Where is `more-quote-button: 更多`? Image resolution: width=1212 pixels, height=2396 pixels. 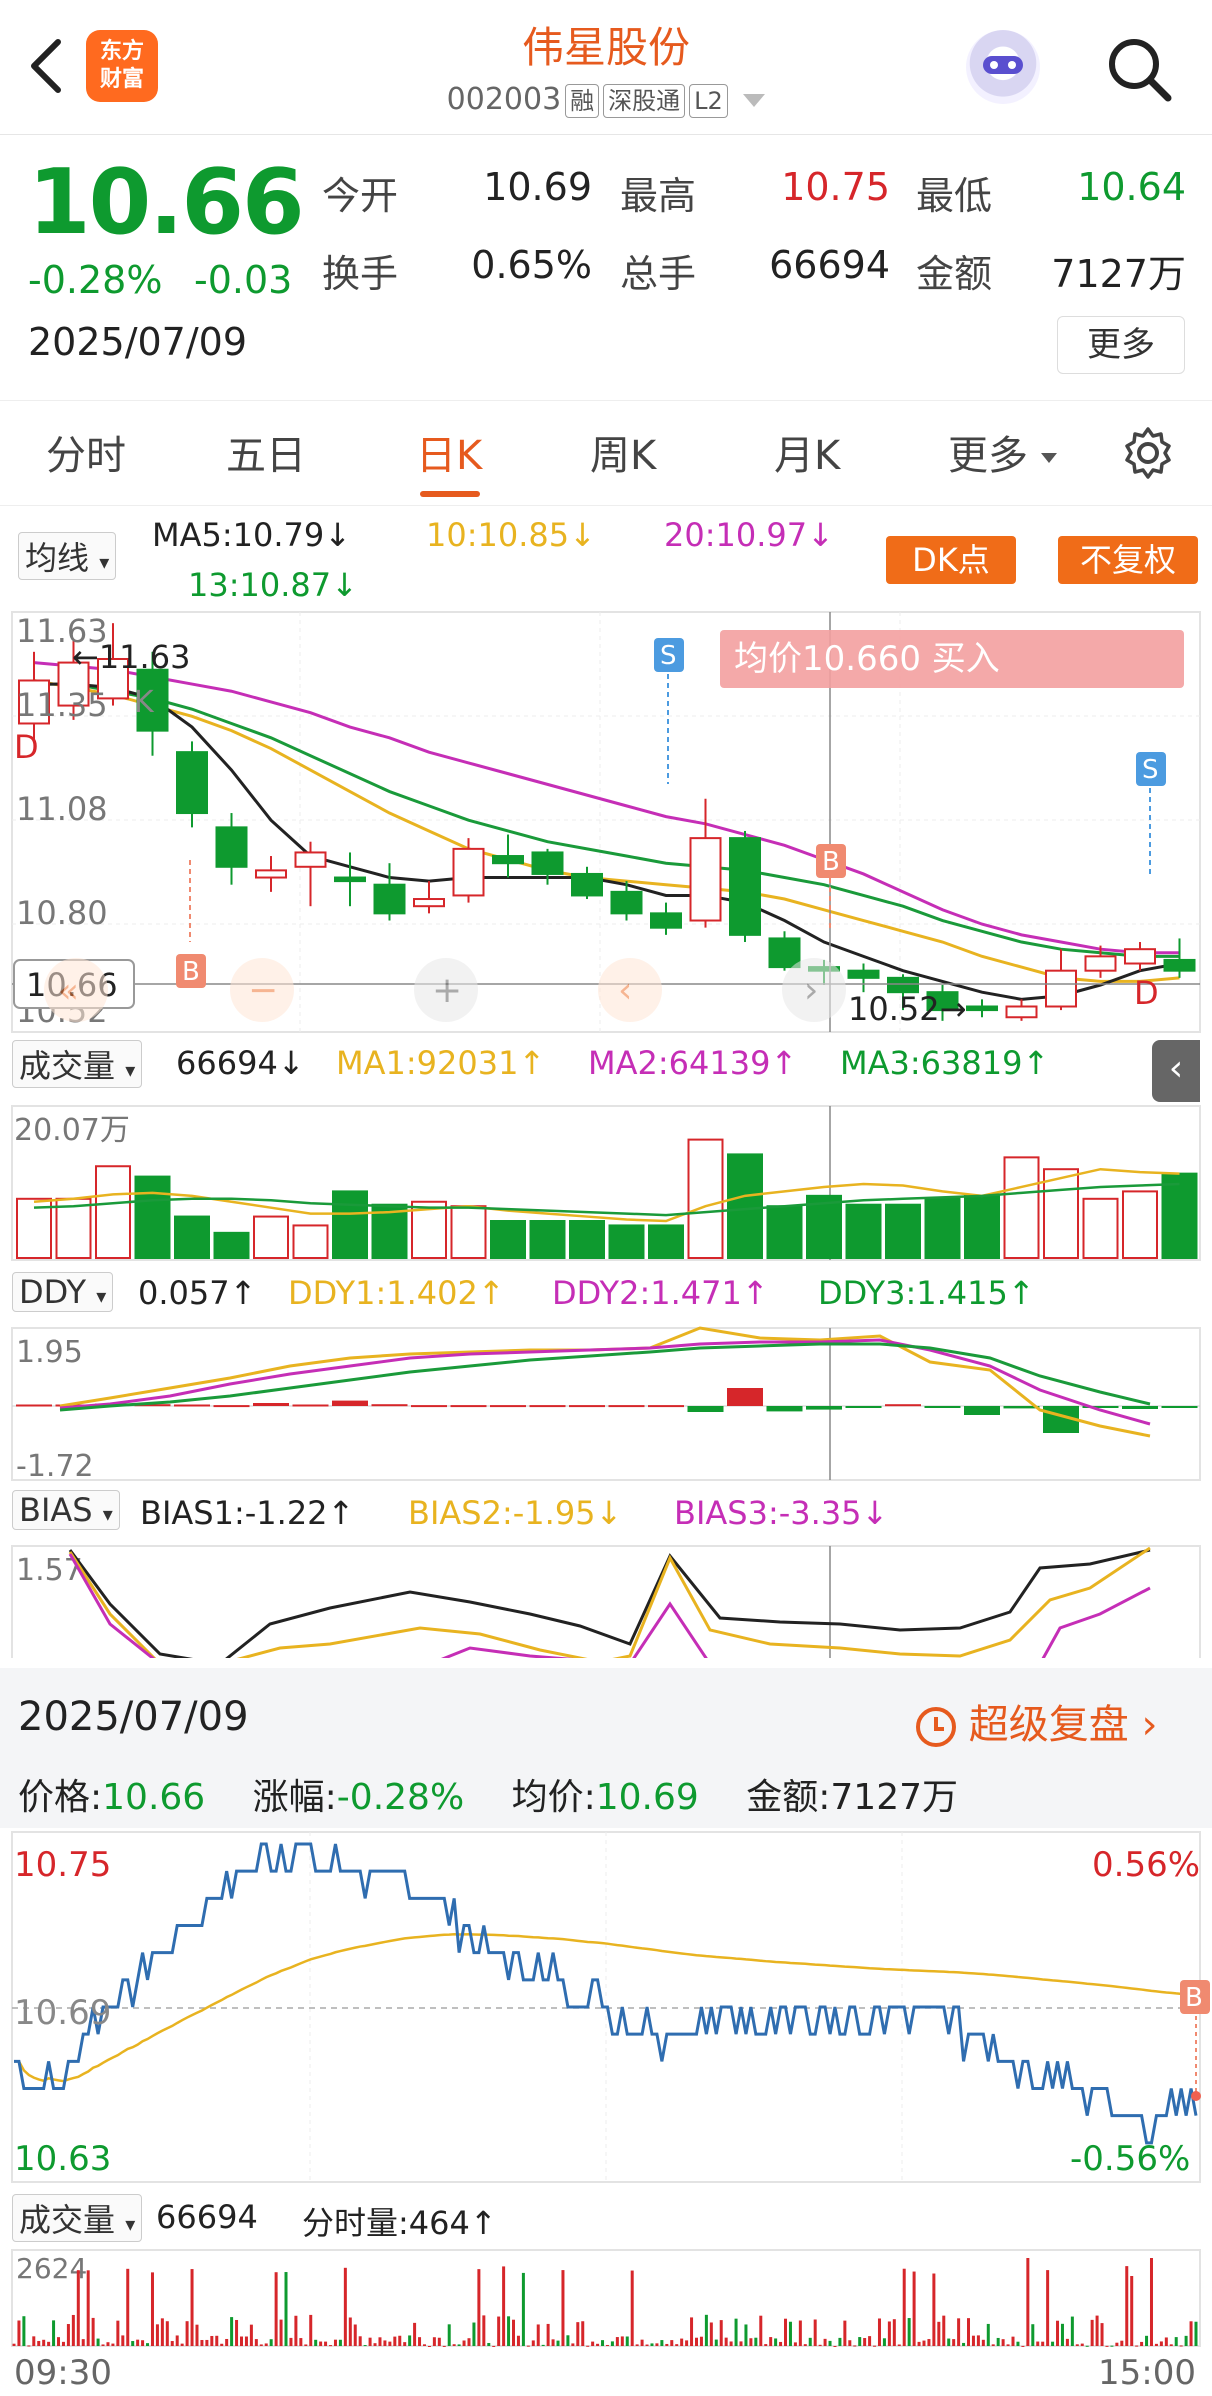 more-quote-button: 更多 is located at coordinates (1121, 345).